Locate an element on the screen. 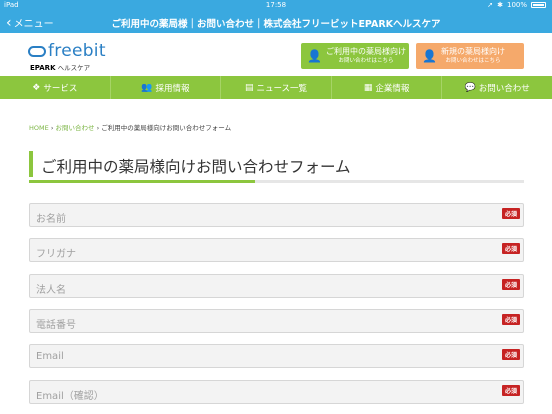 This screenshot has height=414, width=552. menu-item-news: ▤ ニュース一覧 is located at coordinates (276, 87).